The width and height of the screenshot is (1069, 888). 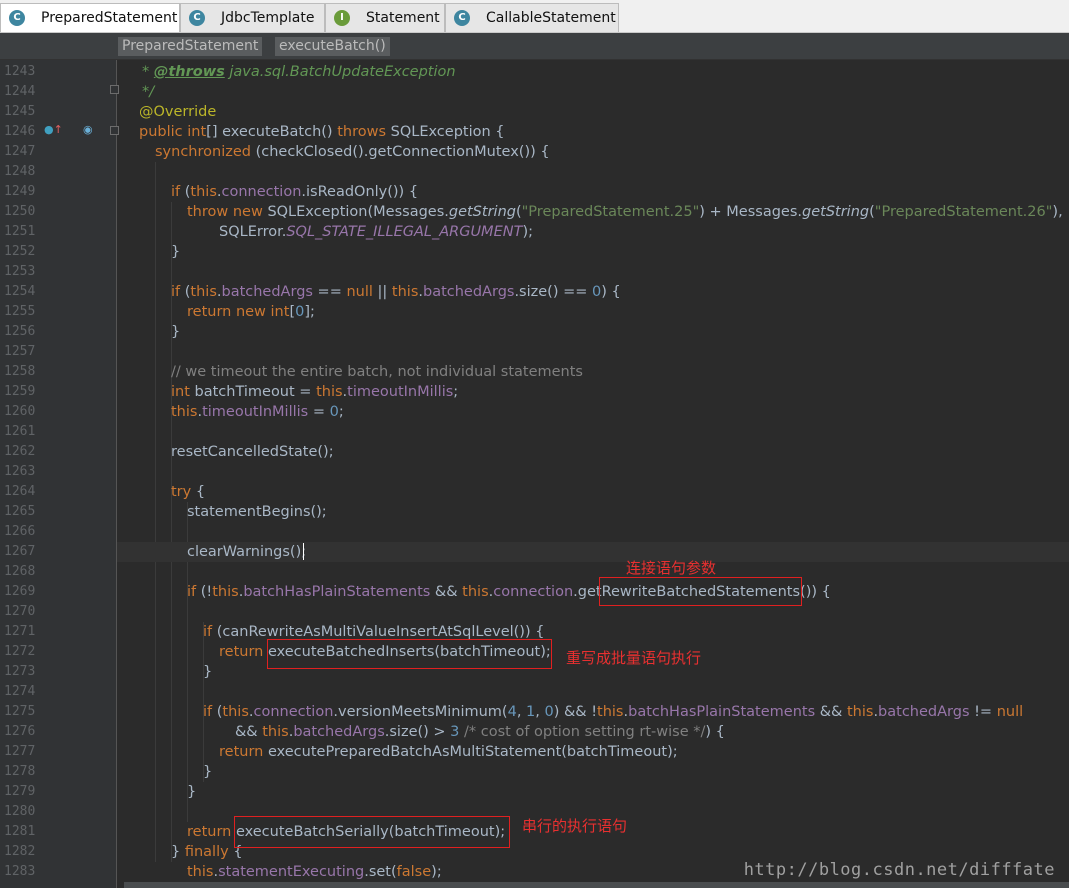 What do you see at coordinates (300, 312) in the screenshot?
I see `code-token: 0` at bounding box center [300, 312].